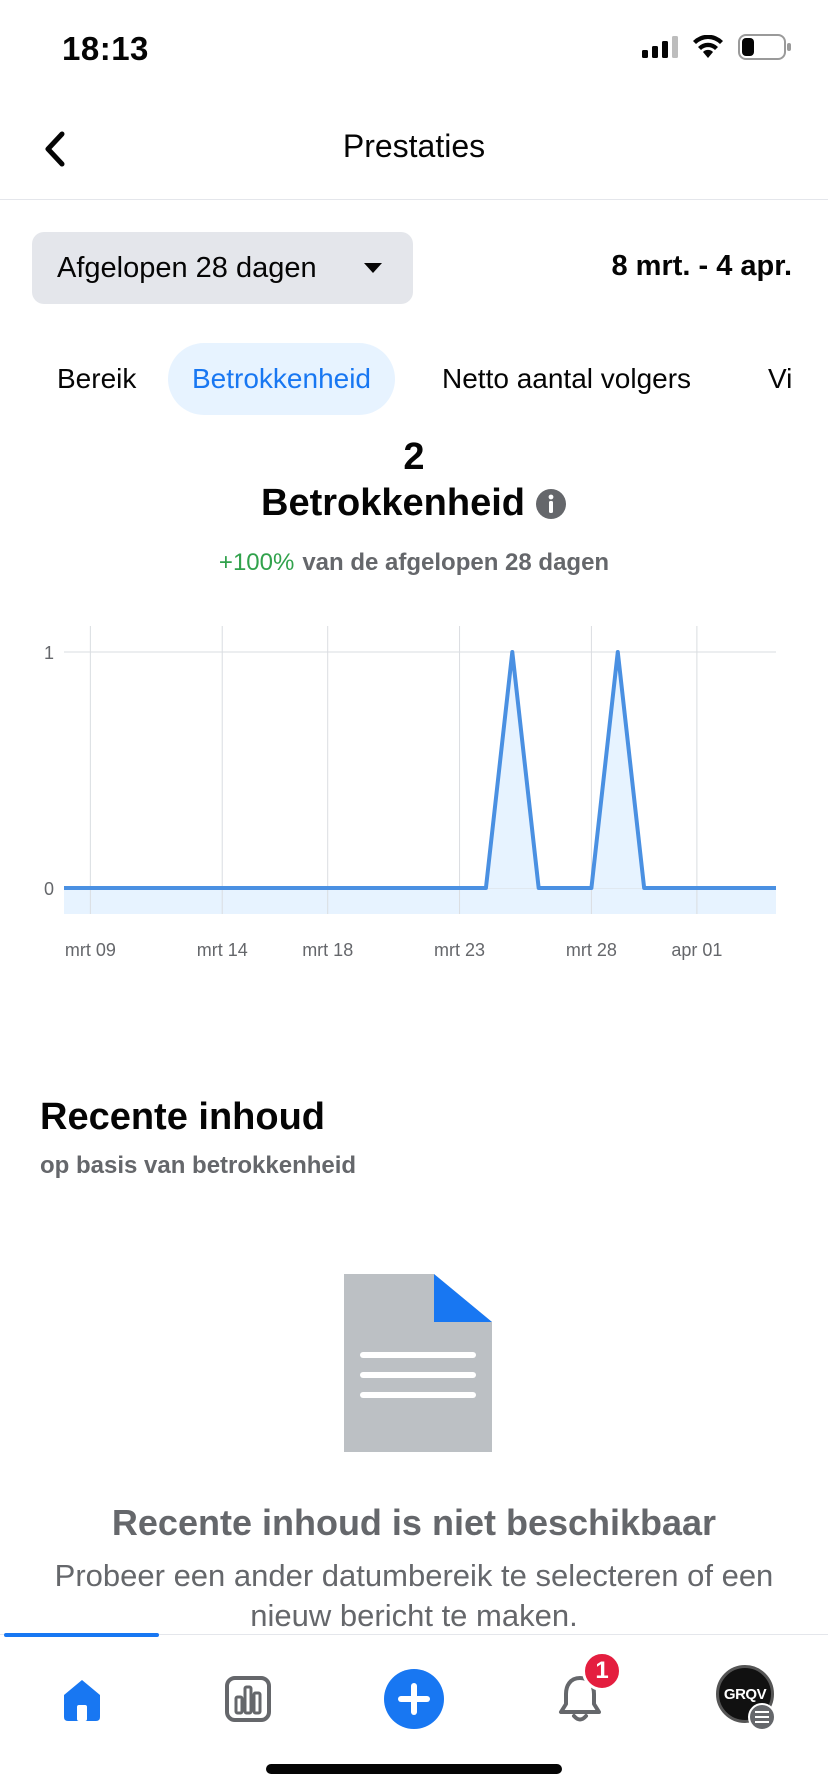 Image resolution: width=828 pixels, height=1792 pixels. What do you see at coordinates (414, 1522) in the screenshot?
I see `empty-state-title: Recente inhoud is niet beschikbaar` at bounding box center [414, 1522].